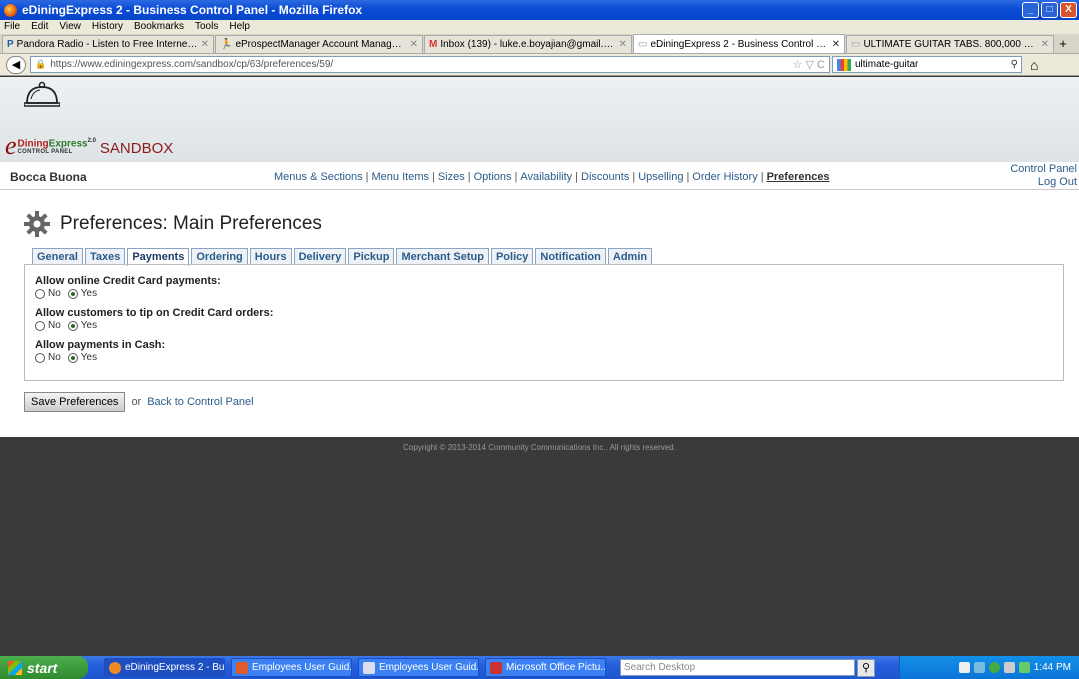 The width and height of the screenshot is (1079, 679). I want to click on clock: 1:44 PM, so click(1052, 667).